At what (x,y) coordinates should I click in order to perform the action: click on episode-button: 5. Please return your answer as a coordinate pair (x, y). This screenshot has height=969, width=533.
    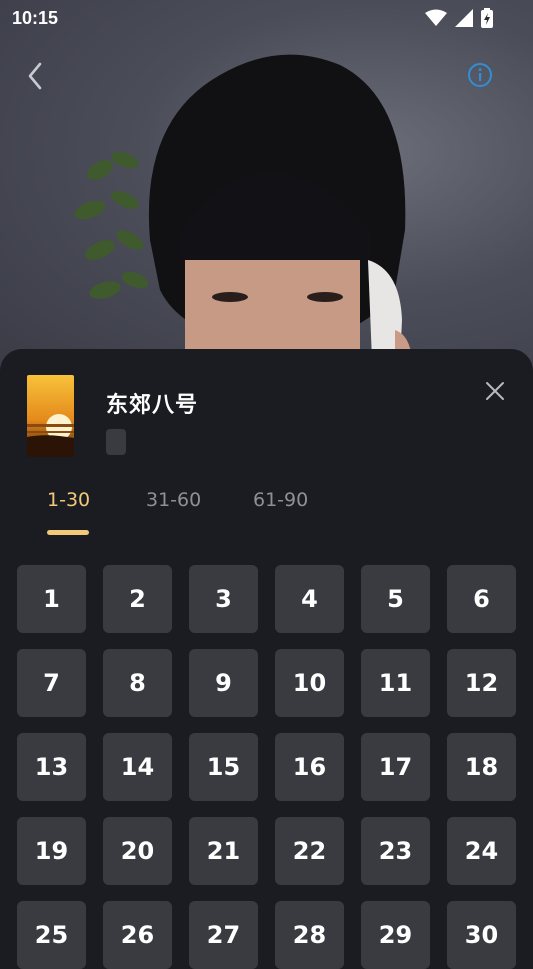
    Looking at the image, I should click on (395, 599).